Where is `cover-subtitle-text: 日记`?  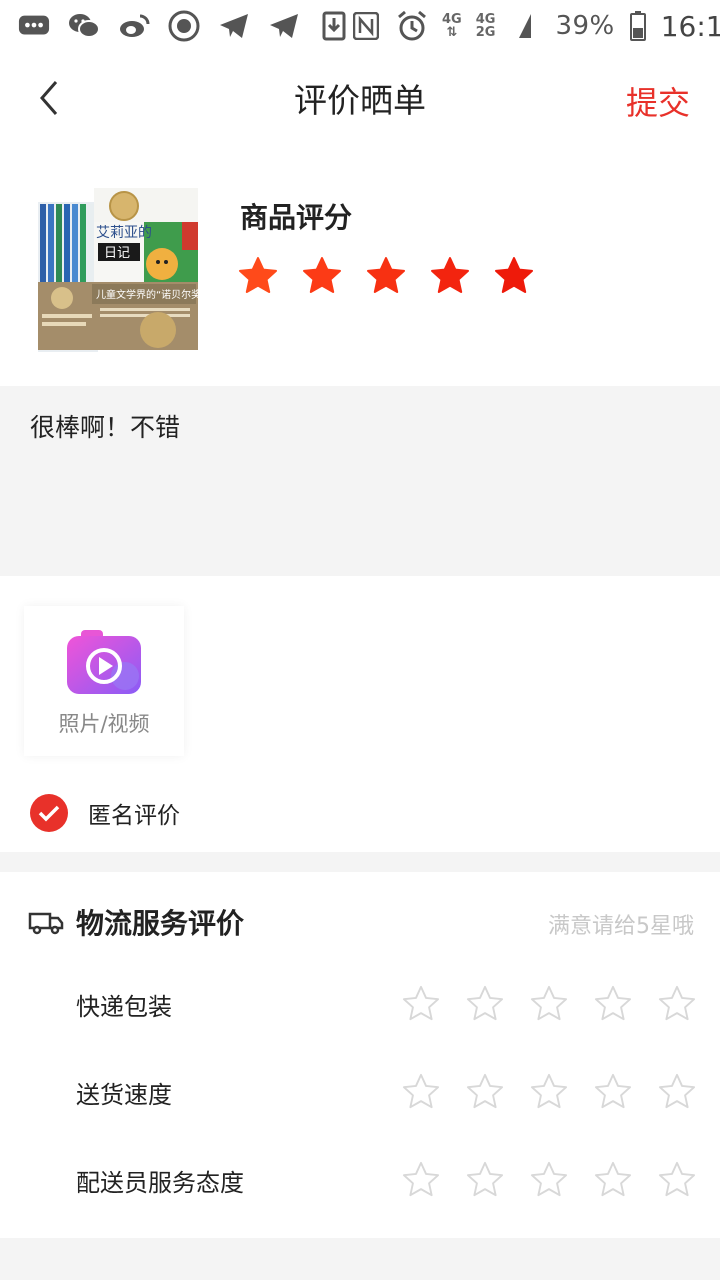 cover-subtitle-text: 日记 is located at coordinates (117, 253).